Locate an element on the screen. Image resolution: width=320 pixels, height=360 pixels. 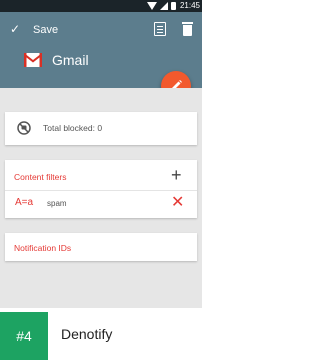
filter-value: spam is located at coordinates (57, 203).